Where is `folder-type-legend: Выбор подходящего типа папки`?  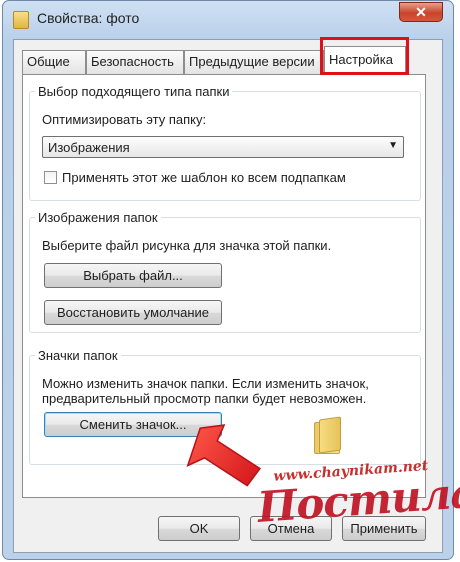 folder-type-legend: Выбор подходящего типа папки is located at coordinates (134, 91).